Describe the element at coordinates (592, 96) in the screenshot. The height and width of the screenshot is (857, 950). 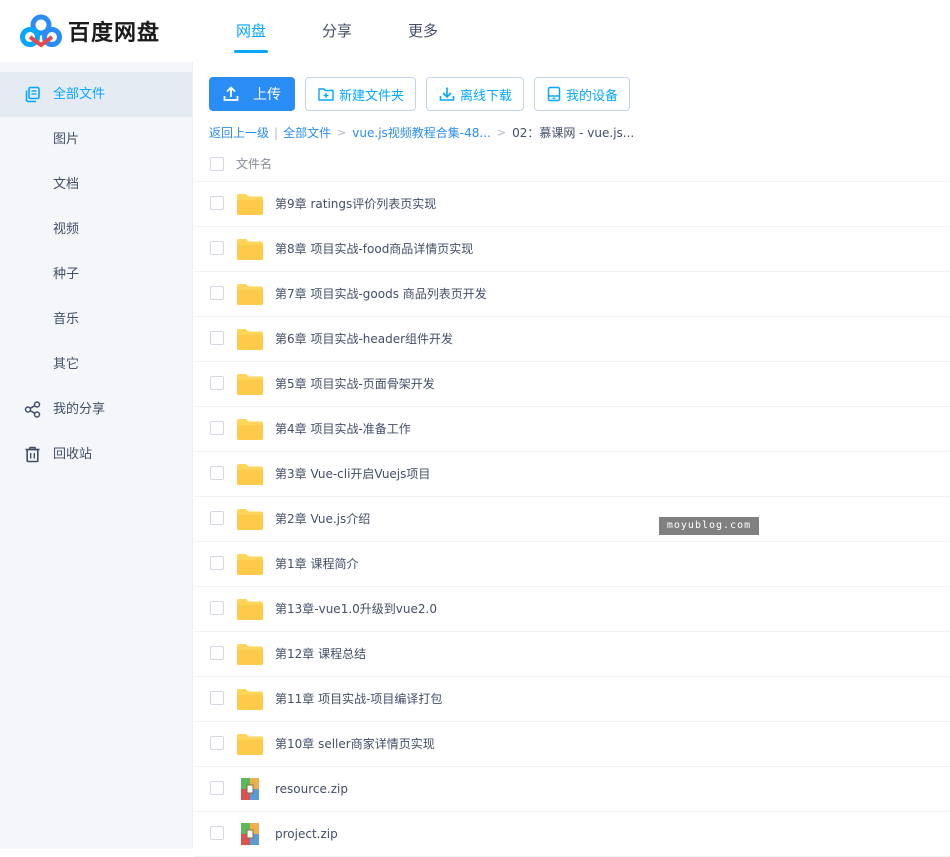
I see `my-devices-label: 我的设备` at that location.